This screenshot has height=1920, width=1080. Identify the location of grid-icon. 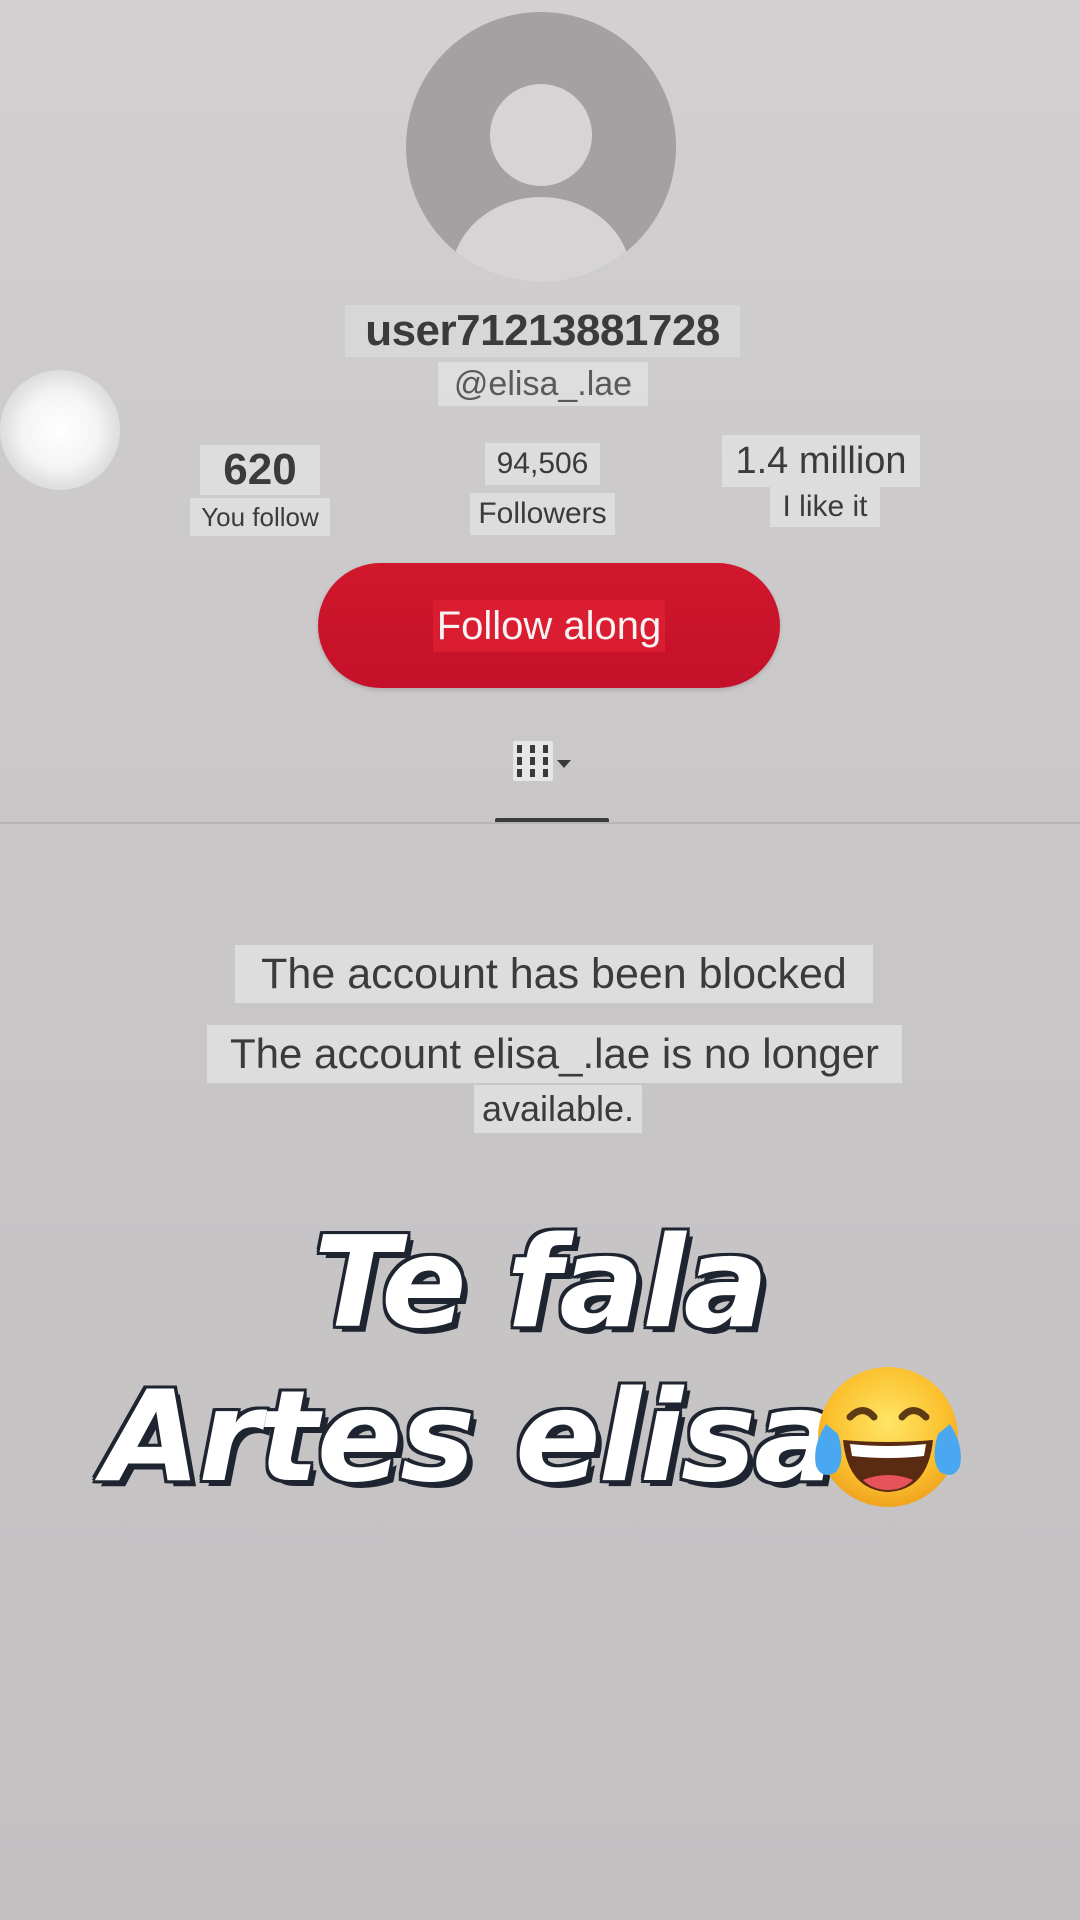
(542, 761).